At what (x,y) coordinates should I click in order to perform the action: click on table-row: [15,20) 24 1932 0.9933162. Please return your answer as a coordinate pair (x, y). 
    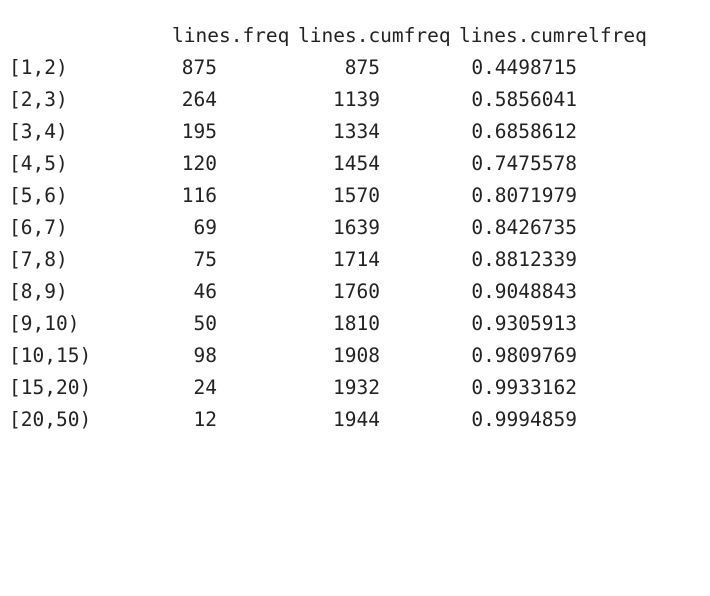
    Looking at the image, I should click on (355, 388).